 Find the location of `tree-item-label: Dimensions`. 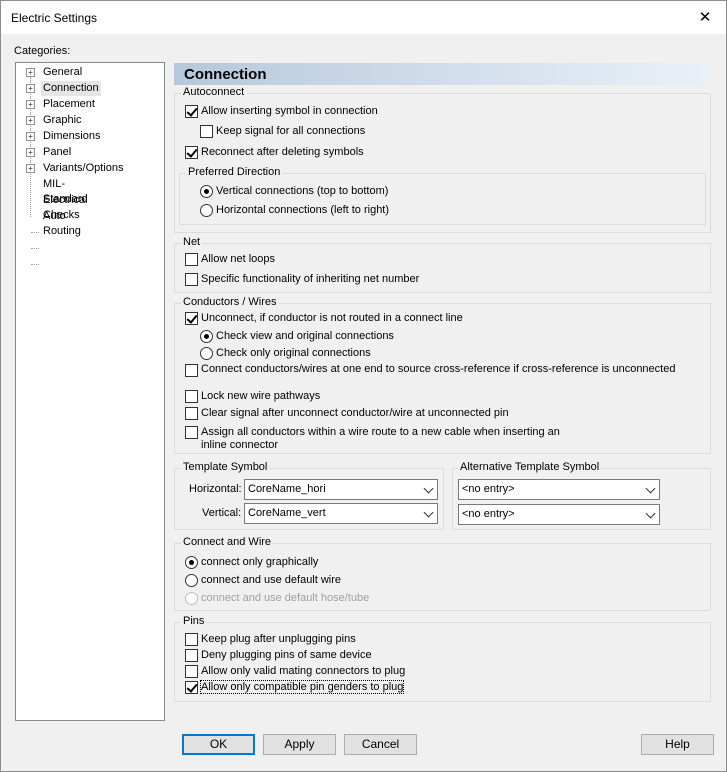

tree-item-label: Dimensions is located at coordinates (72, 136).